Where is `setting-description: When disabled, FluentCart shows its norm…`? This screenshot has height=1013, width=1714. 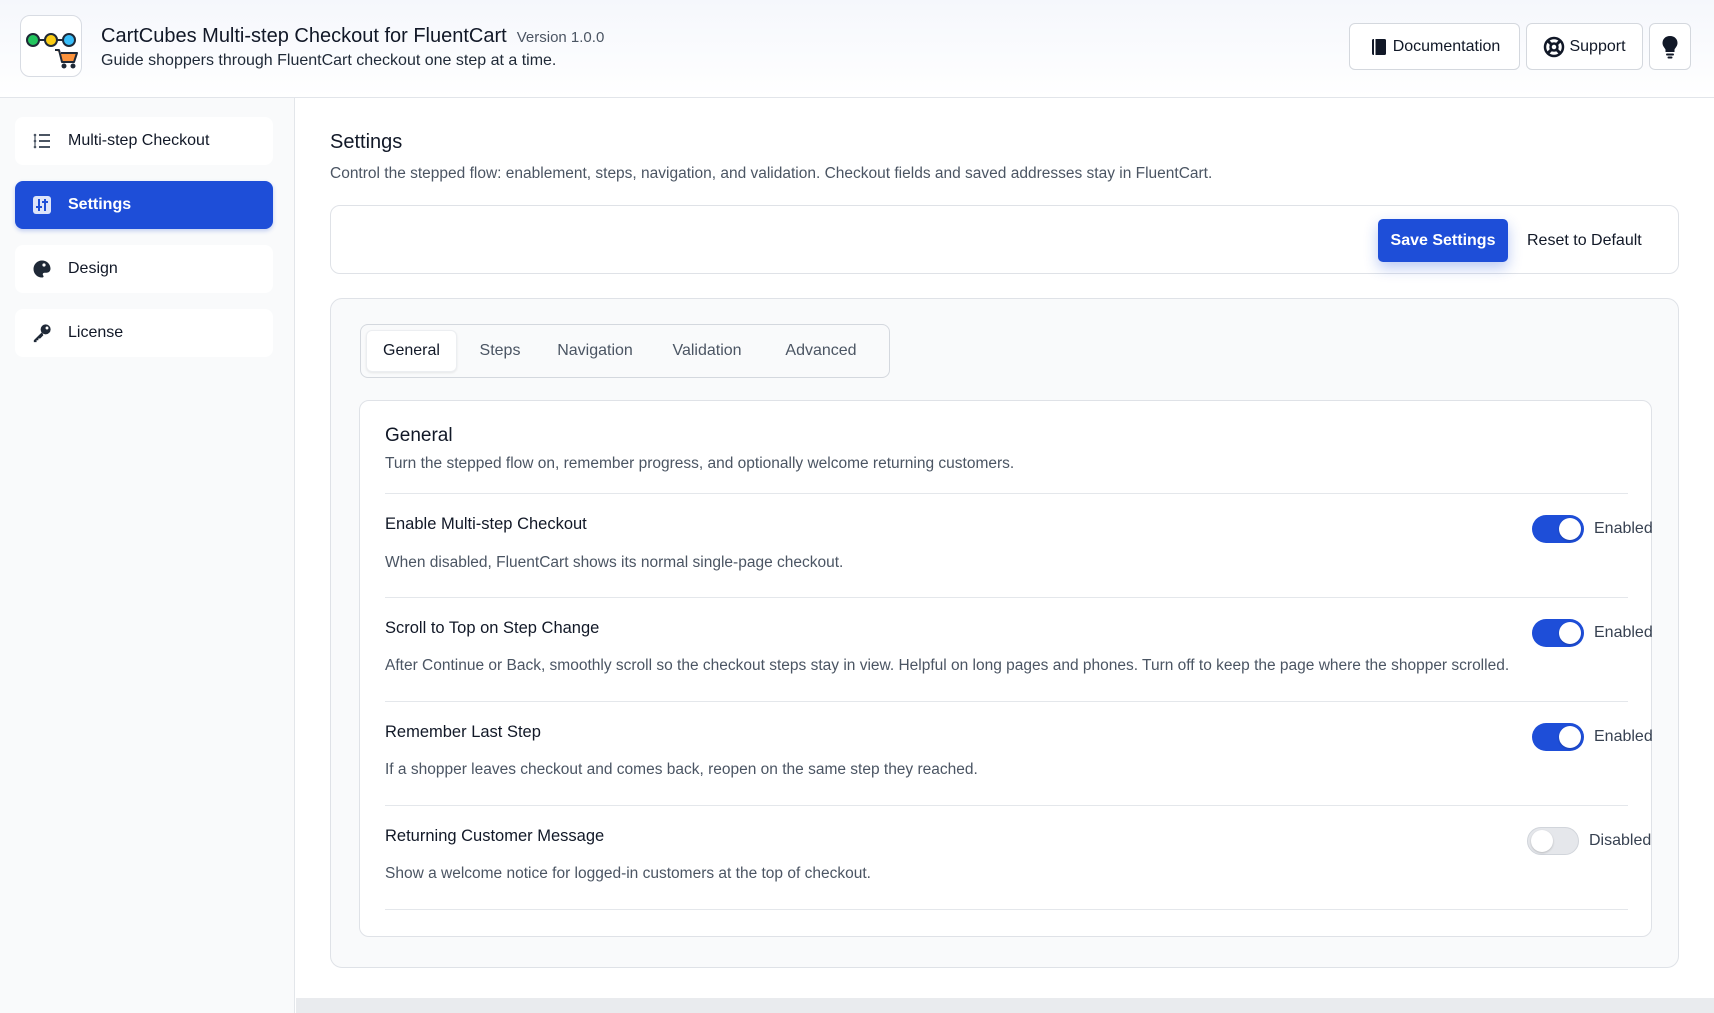 setting-description: When disabled, FluentCart shows its norm… is located at coordinates (614, 562).